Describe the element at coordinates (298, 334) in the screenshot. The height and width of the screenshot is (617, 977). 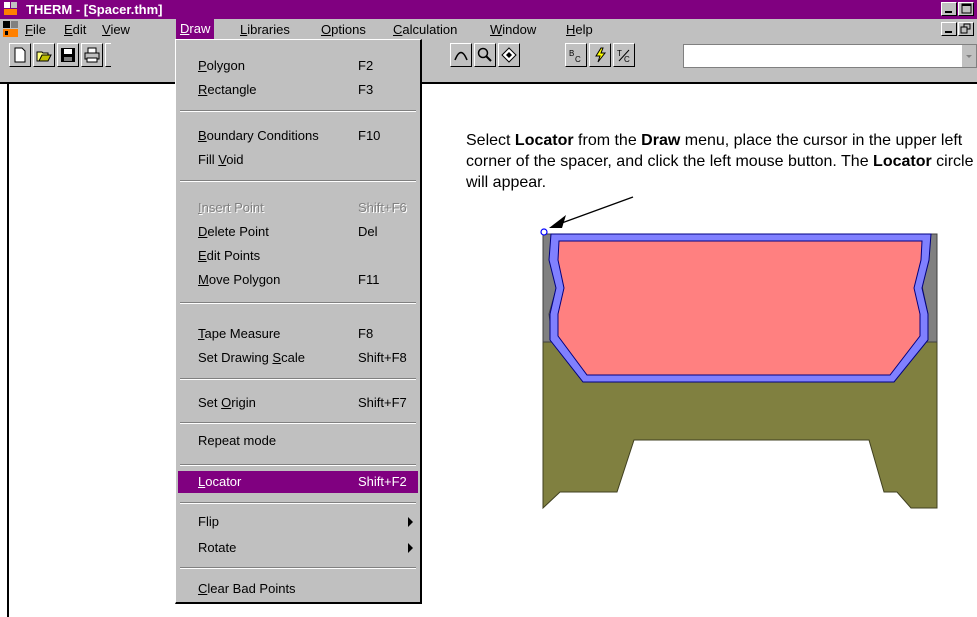
I see `menu-item-tape-measure: Tape Measure F8` at that location.